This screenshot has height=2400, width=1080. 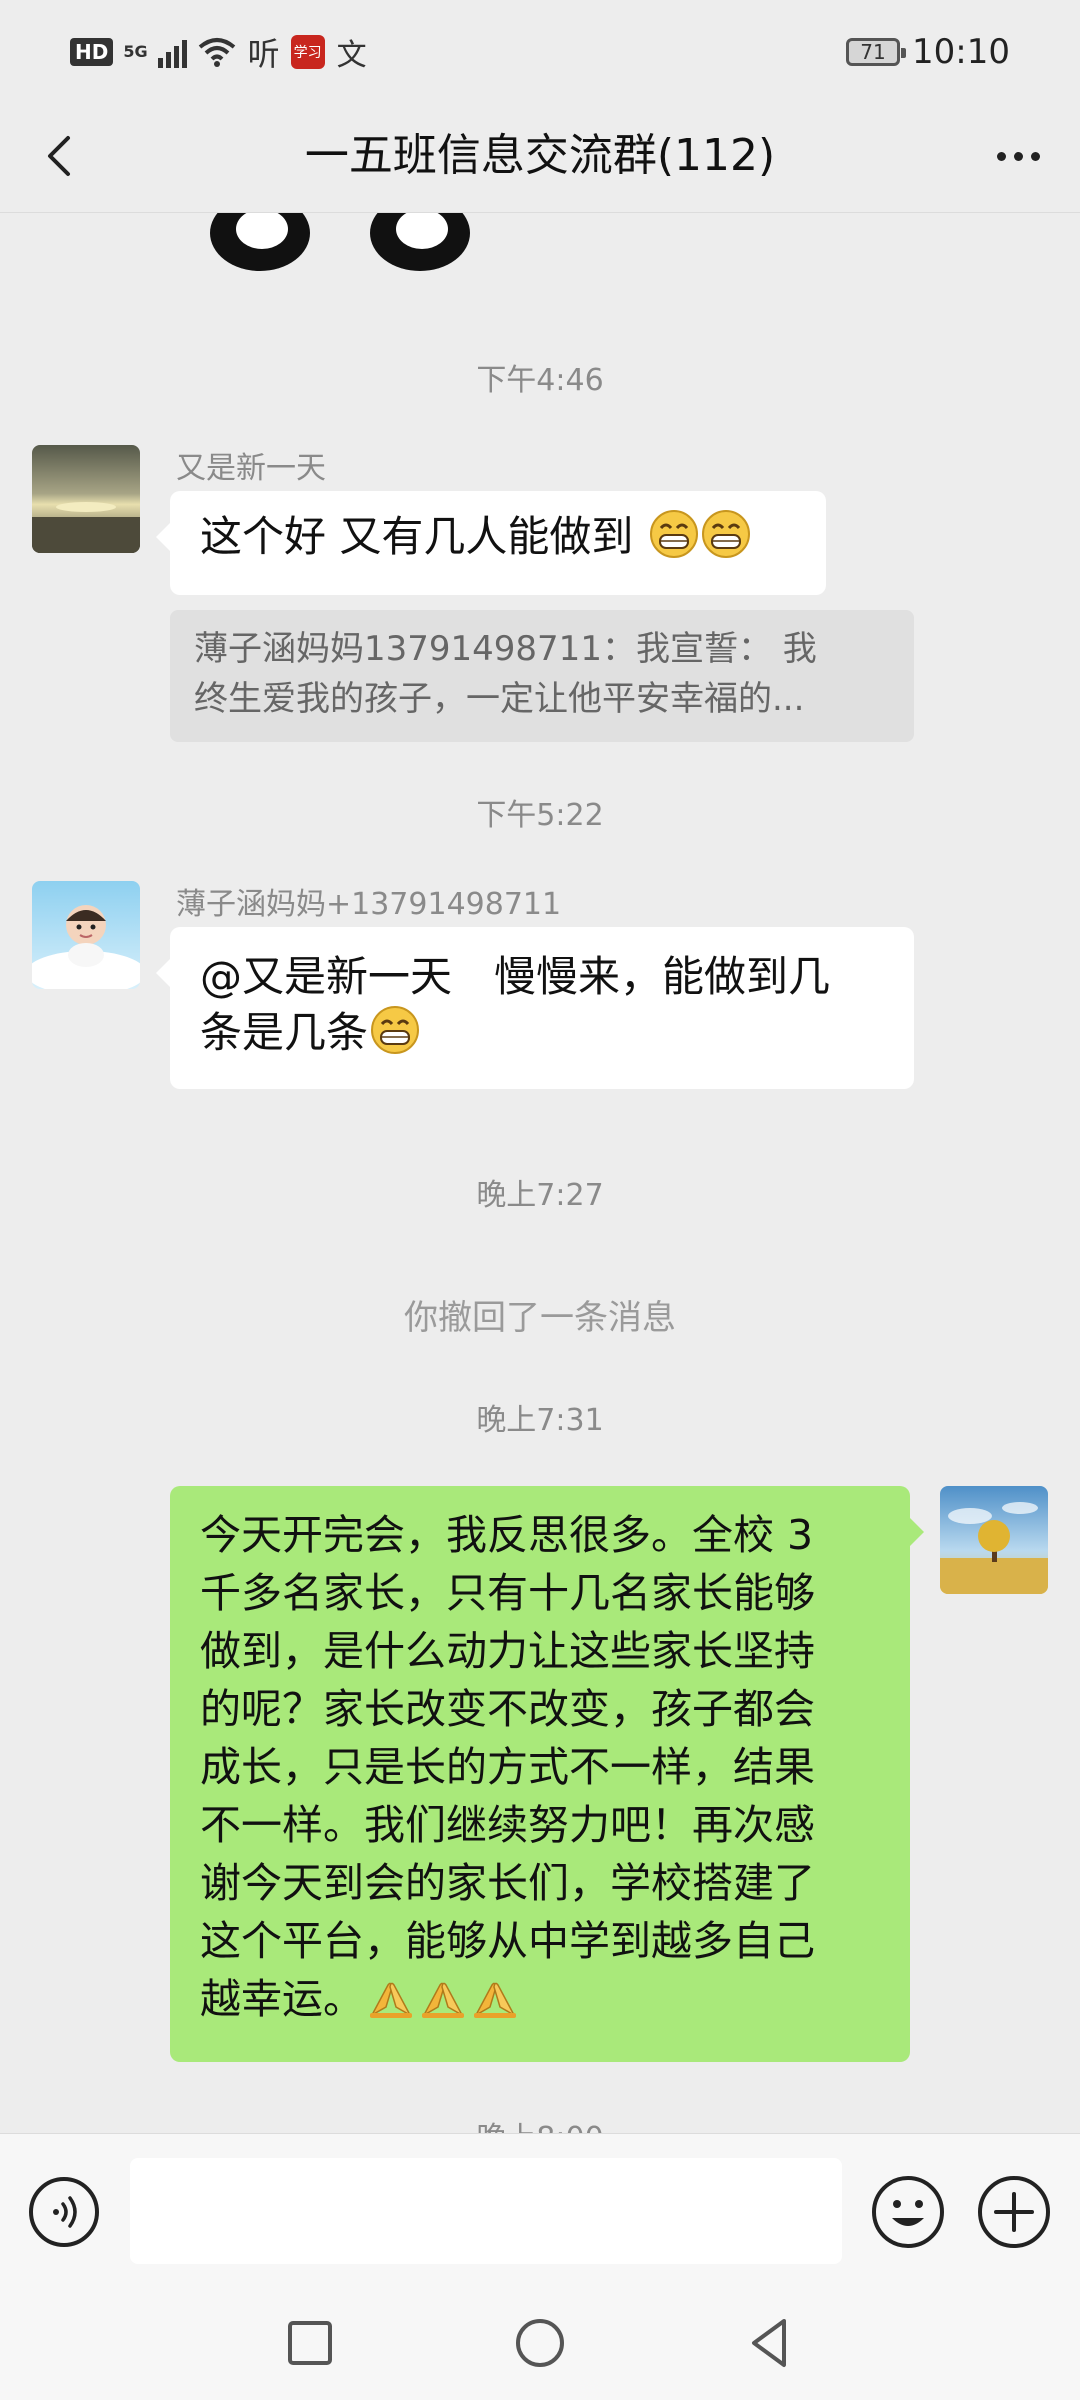 What do you see at coordinates (351, 55) in the screenshot?
I see `app-notification-icon-2: 文` at bounding box center [351, 55].